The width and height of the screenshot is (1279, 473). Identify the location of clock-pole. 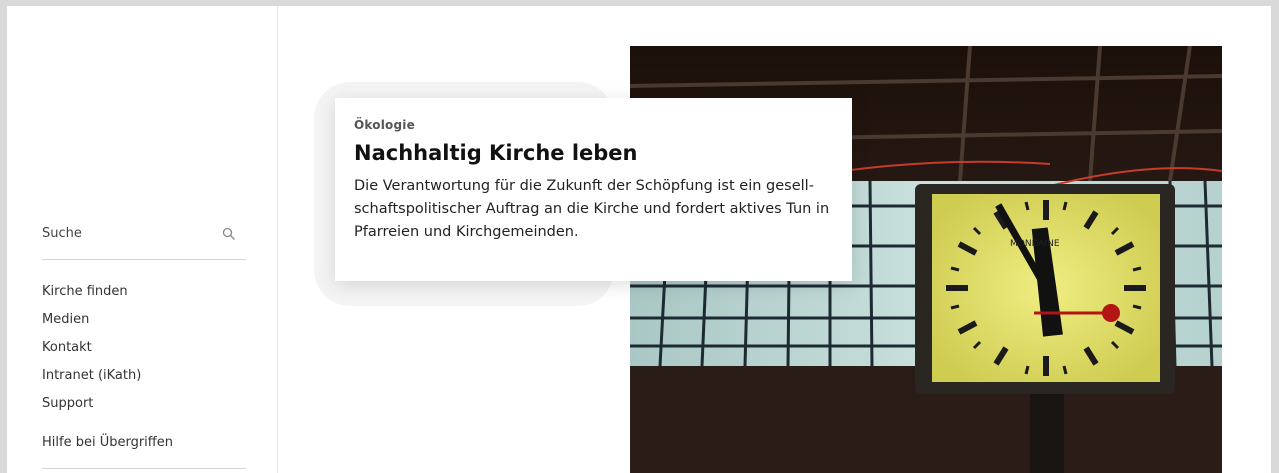
(1047, 429).